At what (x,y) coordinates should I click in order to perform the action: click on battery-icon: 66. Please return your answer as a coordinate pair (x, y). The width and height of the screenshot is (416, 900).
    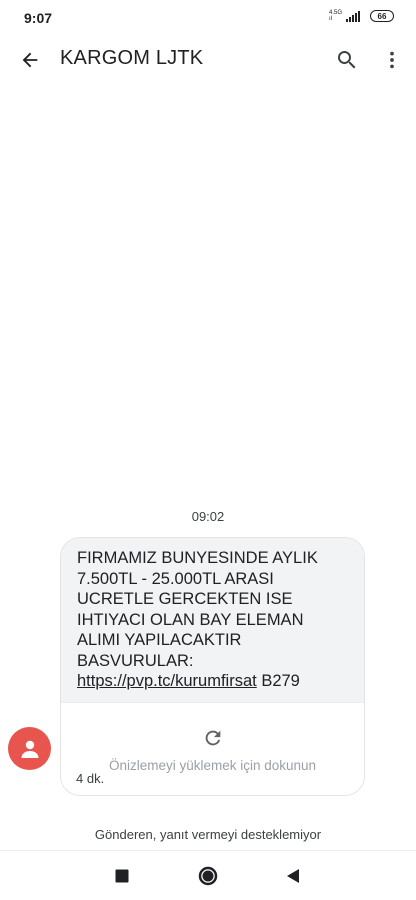
    Looking at the image, I should click on (382, 16).